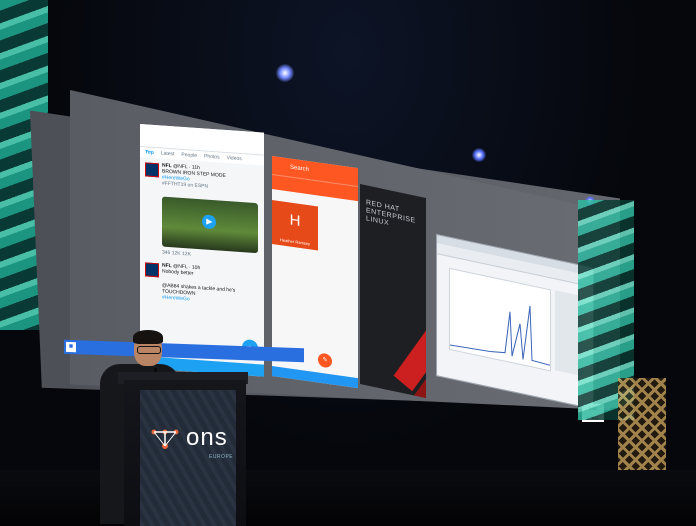  Describe the element at coordinates (209, 222) in the screenshot. I see `play-icon: ▶` at that location.